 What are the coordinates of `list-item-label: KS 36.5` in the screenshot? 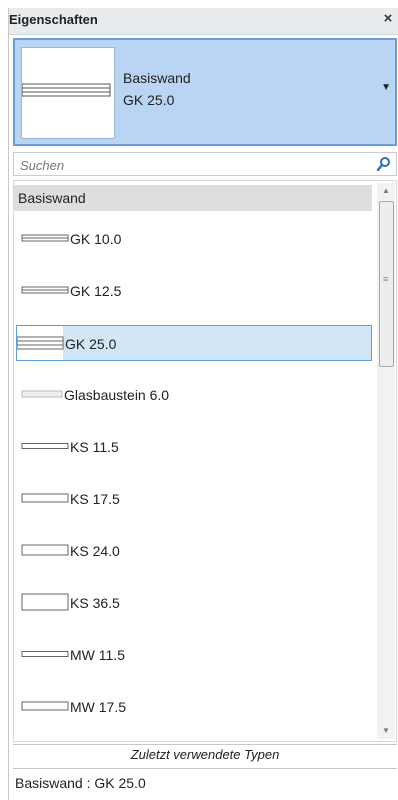 It's located at (95, 603).